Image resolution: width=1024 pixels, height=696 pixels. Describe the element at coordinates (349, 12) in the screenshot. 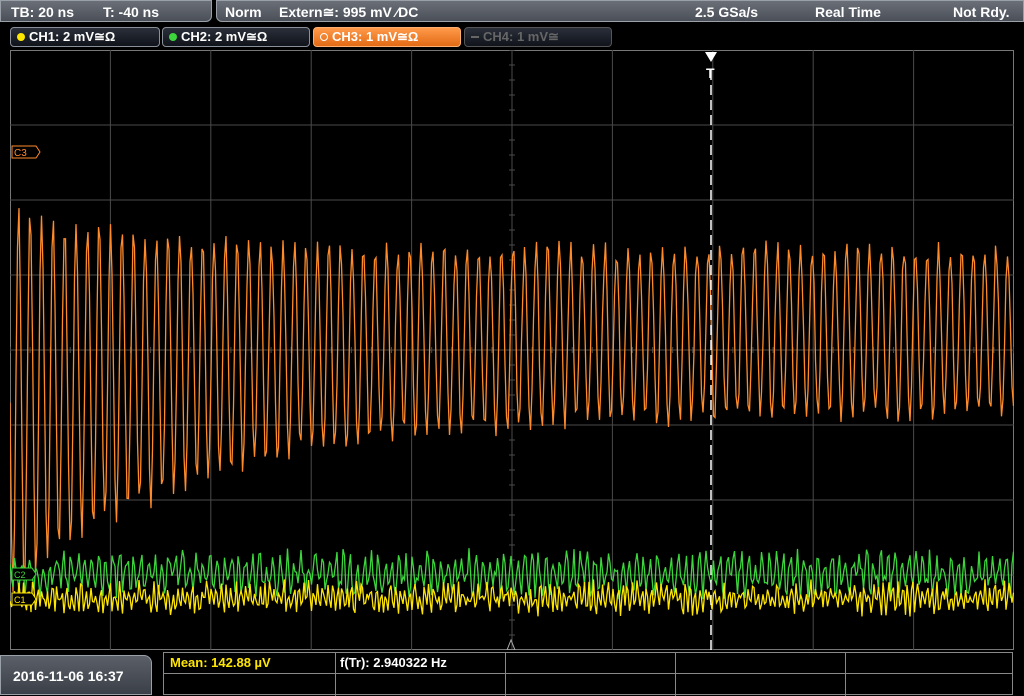

I see `trigger-source: Extern≅: 995 mV ⁄DC` at that location.